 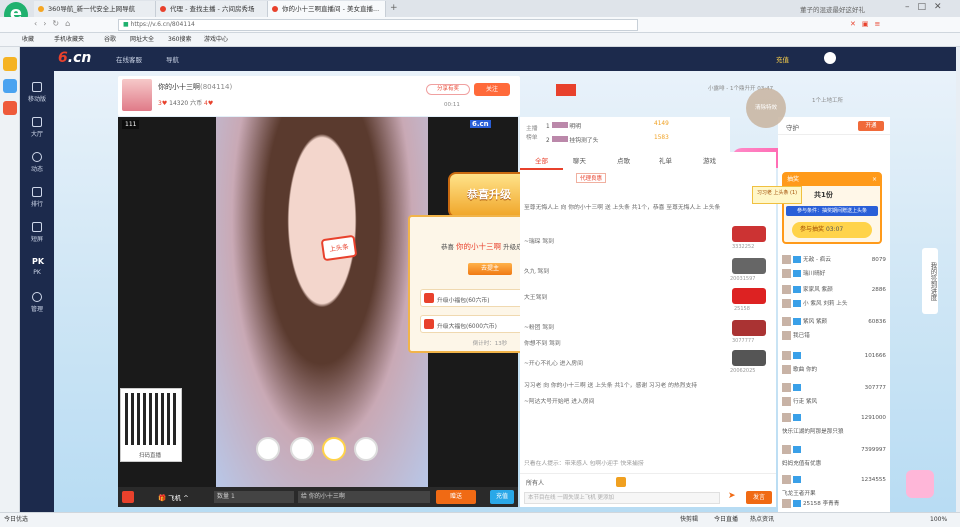 I want to click on site-logo: 6.cn, so click(x=74, y=58).